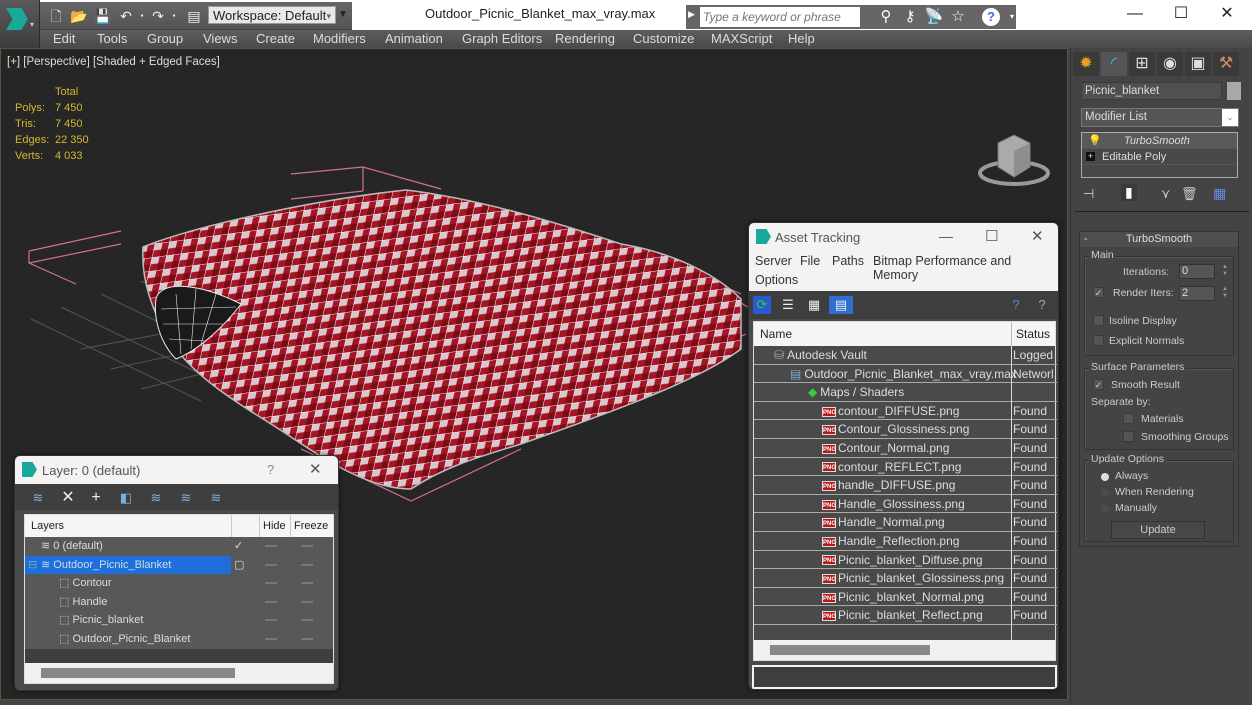  What do you see at coordinates (1128, 418) in the screenshot?
I see `materials-checkbox` at bounding box center [1128, 418].